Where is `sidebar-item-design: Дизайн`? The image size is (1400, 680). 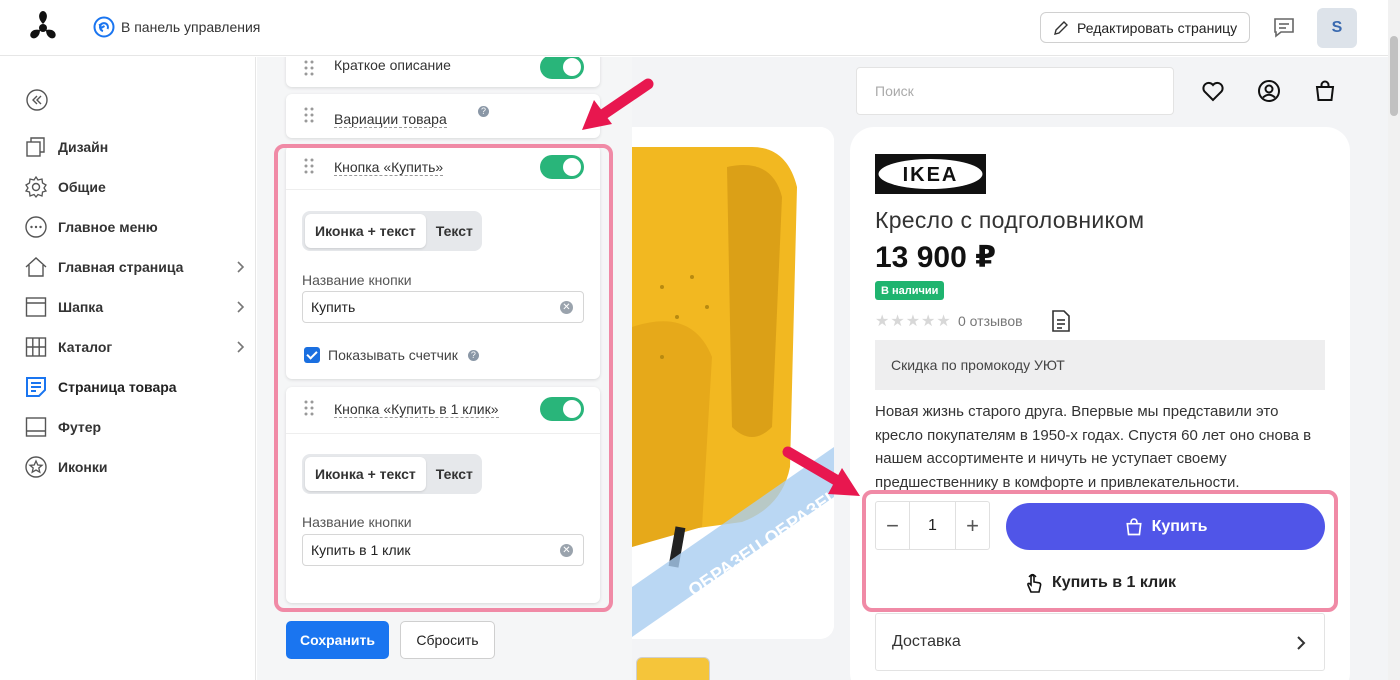 sidebar-item-design: Дизайн is located at coordinates (137, 147).